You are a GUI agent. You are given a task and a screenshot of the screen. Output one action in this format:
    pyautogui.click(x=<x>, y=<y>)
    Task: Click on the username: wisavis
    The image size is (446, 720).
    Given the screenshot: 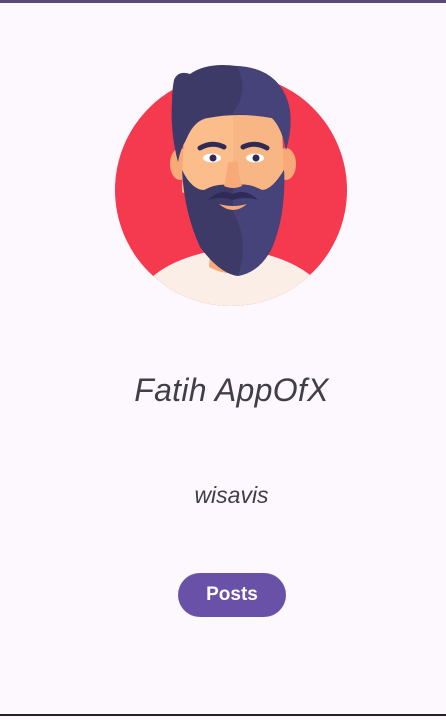 What is the action you would take?
    pyautogui.click(x=231, y=495)
    